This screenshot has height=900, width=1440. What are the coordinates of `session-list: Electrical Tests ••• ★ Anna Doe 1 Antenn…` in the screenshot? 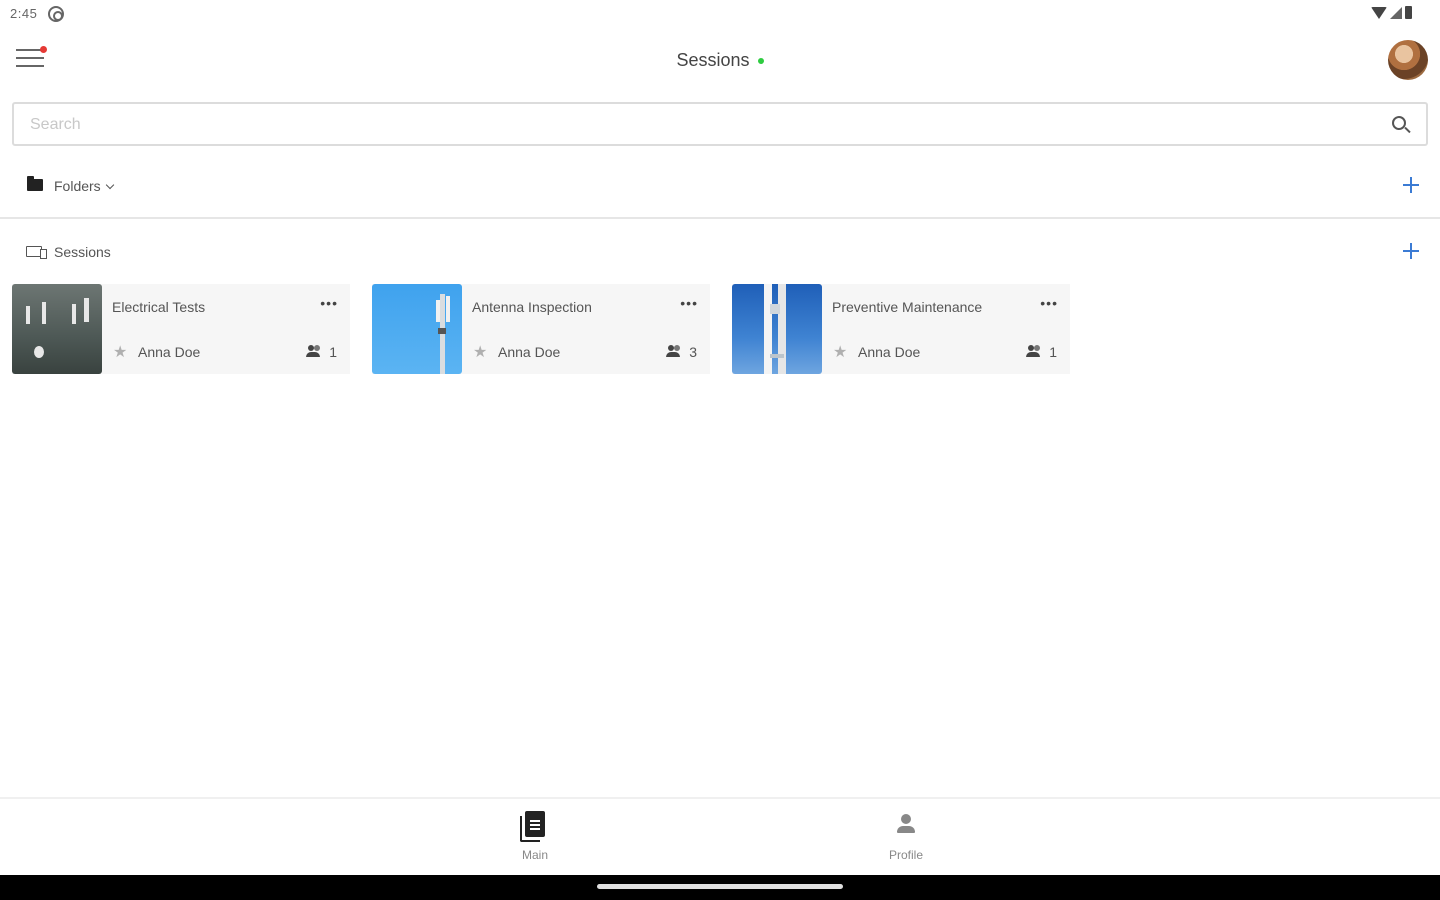 It's located at (541, 329).